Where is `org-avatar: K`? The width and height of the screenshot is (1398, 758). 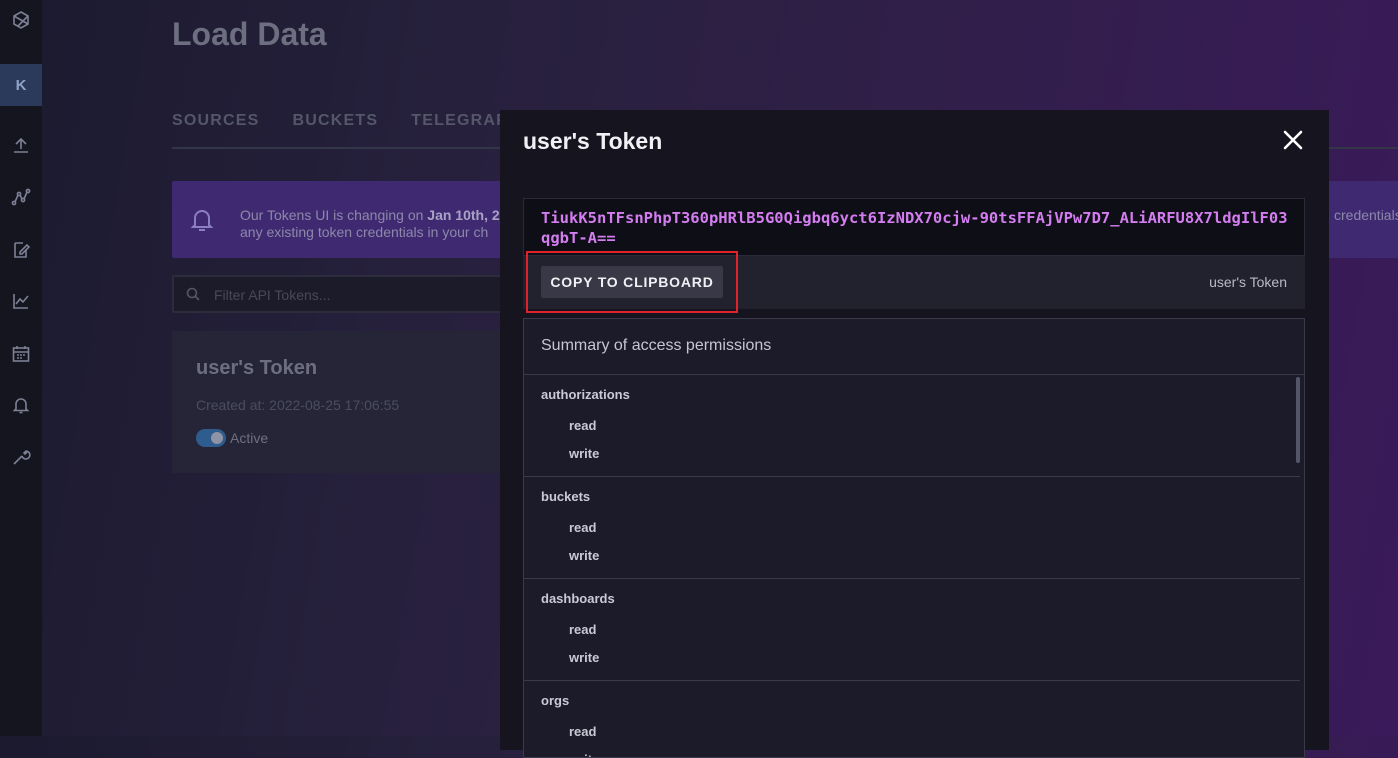 org-avatar: K is located at coordinates (21, 85).